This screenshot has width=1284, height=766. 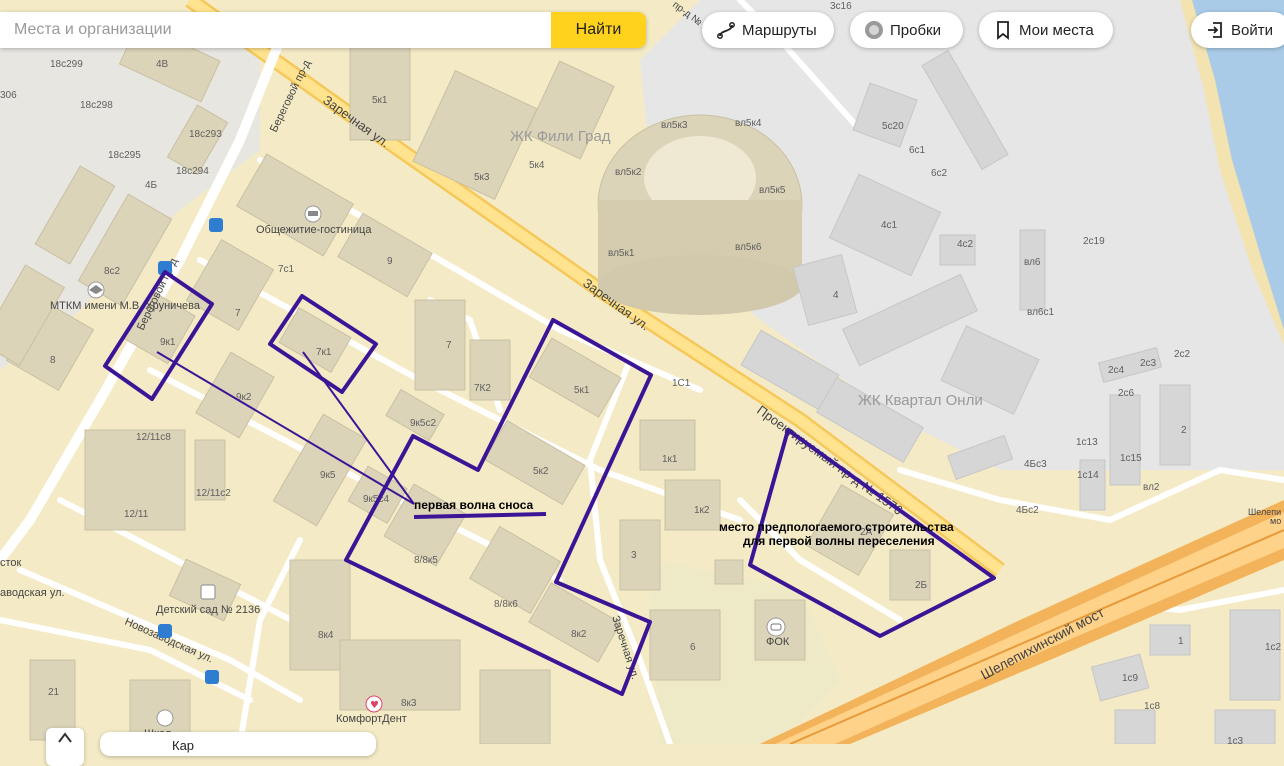 What do you see at coordinates (32, 593) in the screenshot?
I see `street-zavodskaya: аводская ул.` at bounding box center [32, 593].